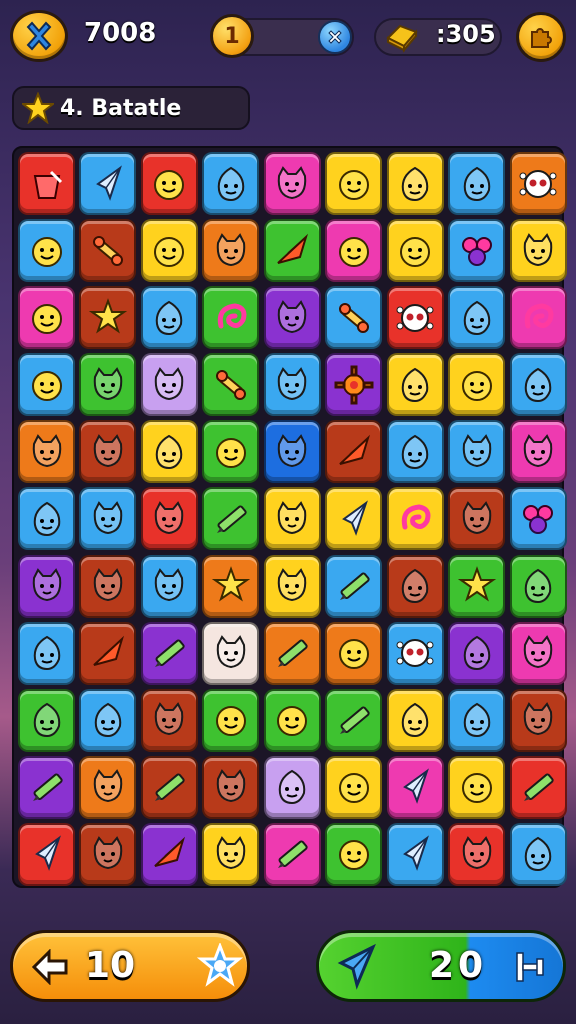 This screenshot has height=1024, width=576. I want to click on add-lives-button, so click(335, 37).